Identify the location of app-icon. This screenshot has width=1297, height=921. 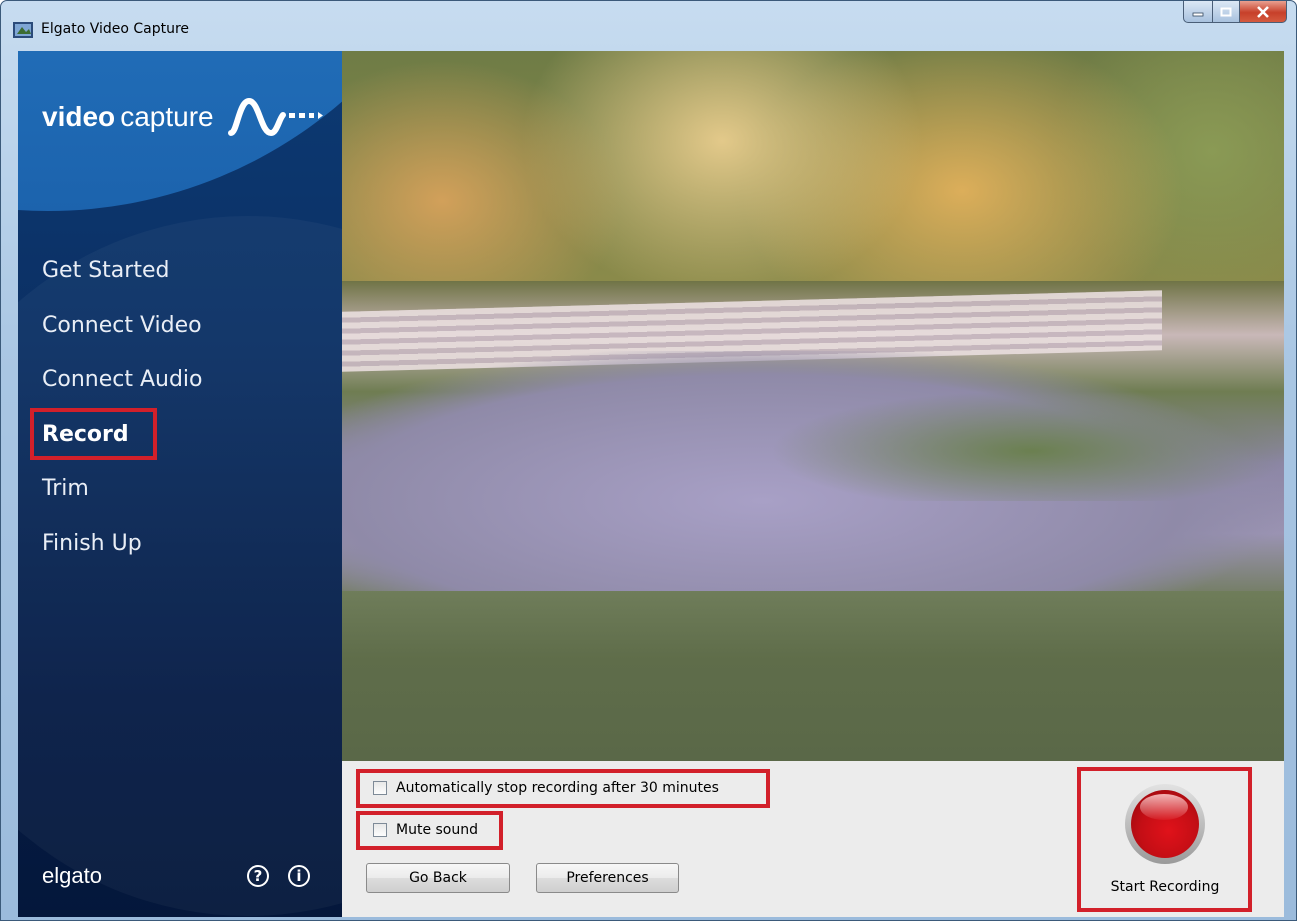
(23, 30).